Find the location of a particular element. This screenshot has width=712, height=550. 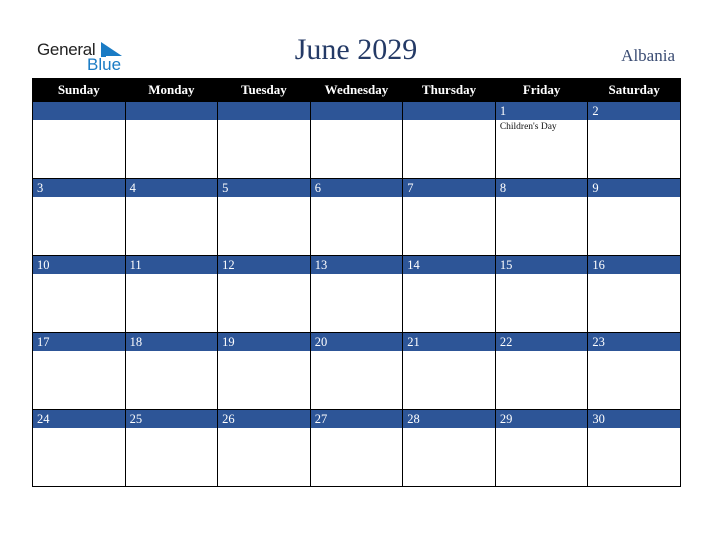

day-cell: 23 is located at coordinates (634, 371).